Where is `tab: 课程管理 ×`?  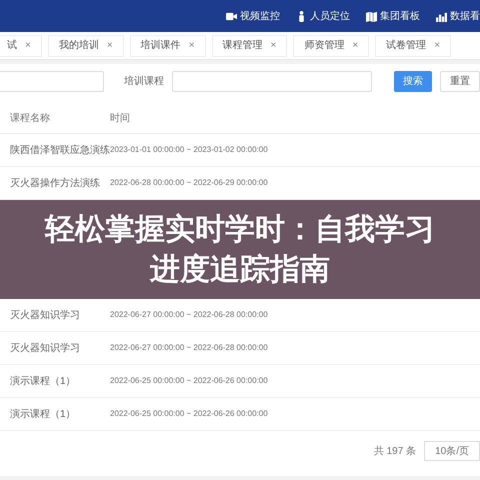
tab: 课程管理 × is located at coordinates (250, 45).